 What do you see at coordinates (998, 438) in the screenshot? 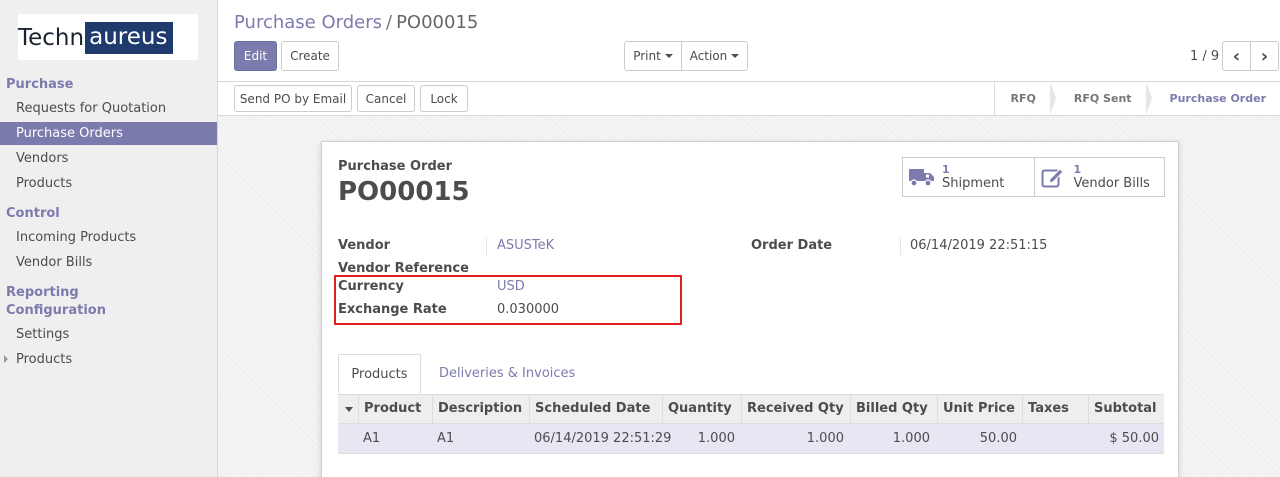
I see `cell-unit-price: 50.00` at bounding box center [998, 438].